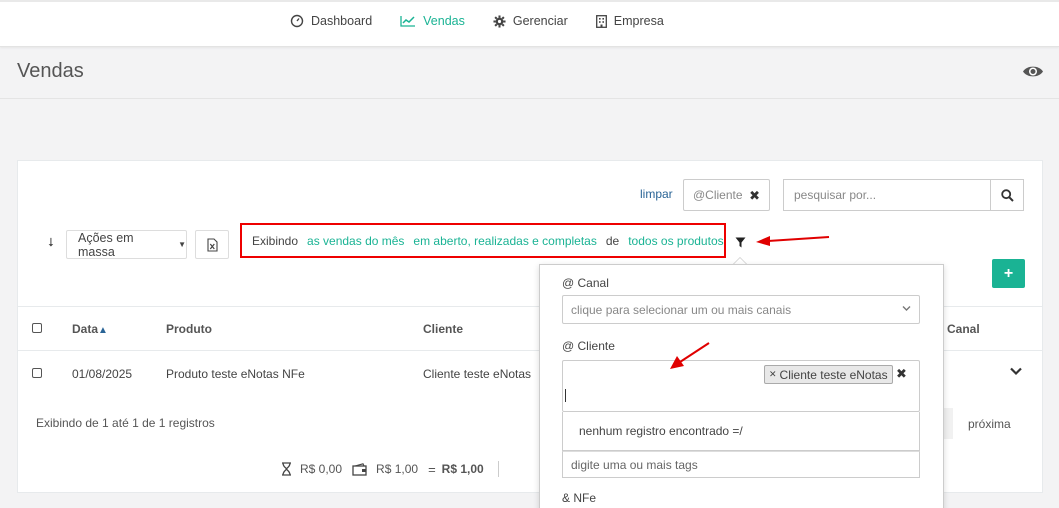 Image resolution: width=1059 pixels, height=508 pixels. I want to click on active-tag-label: @Cliente, so click(718, 195).